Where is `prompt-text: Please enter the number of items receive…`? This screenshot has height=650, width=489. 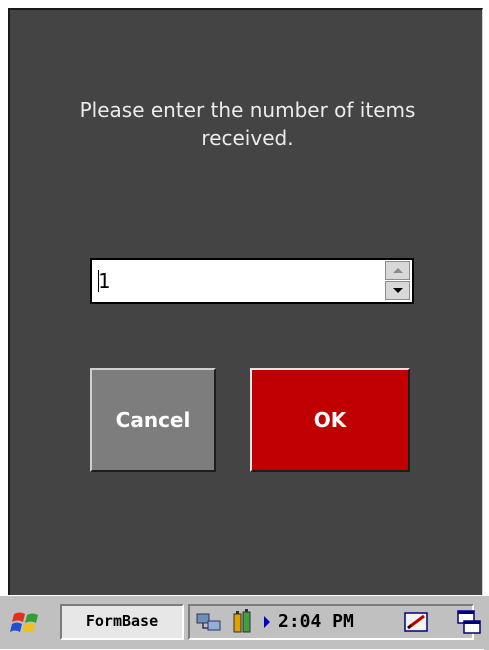
prompt-text: Please enter the number of items receive… is located at coordinates (247, 124).